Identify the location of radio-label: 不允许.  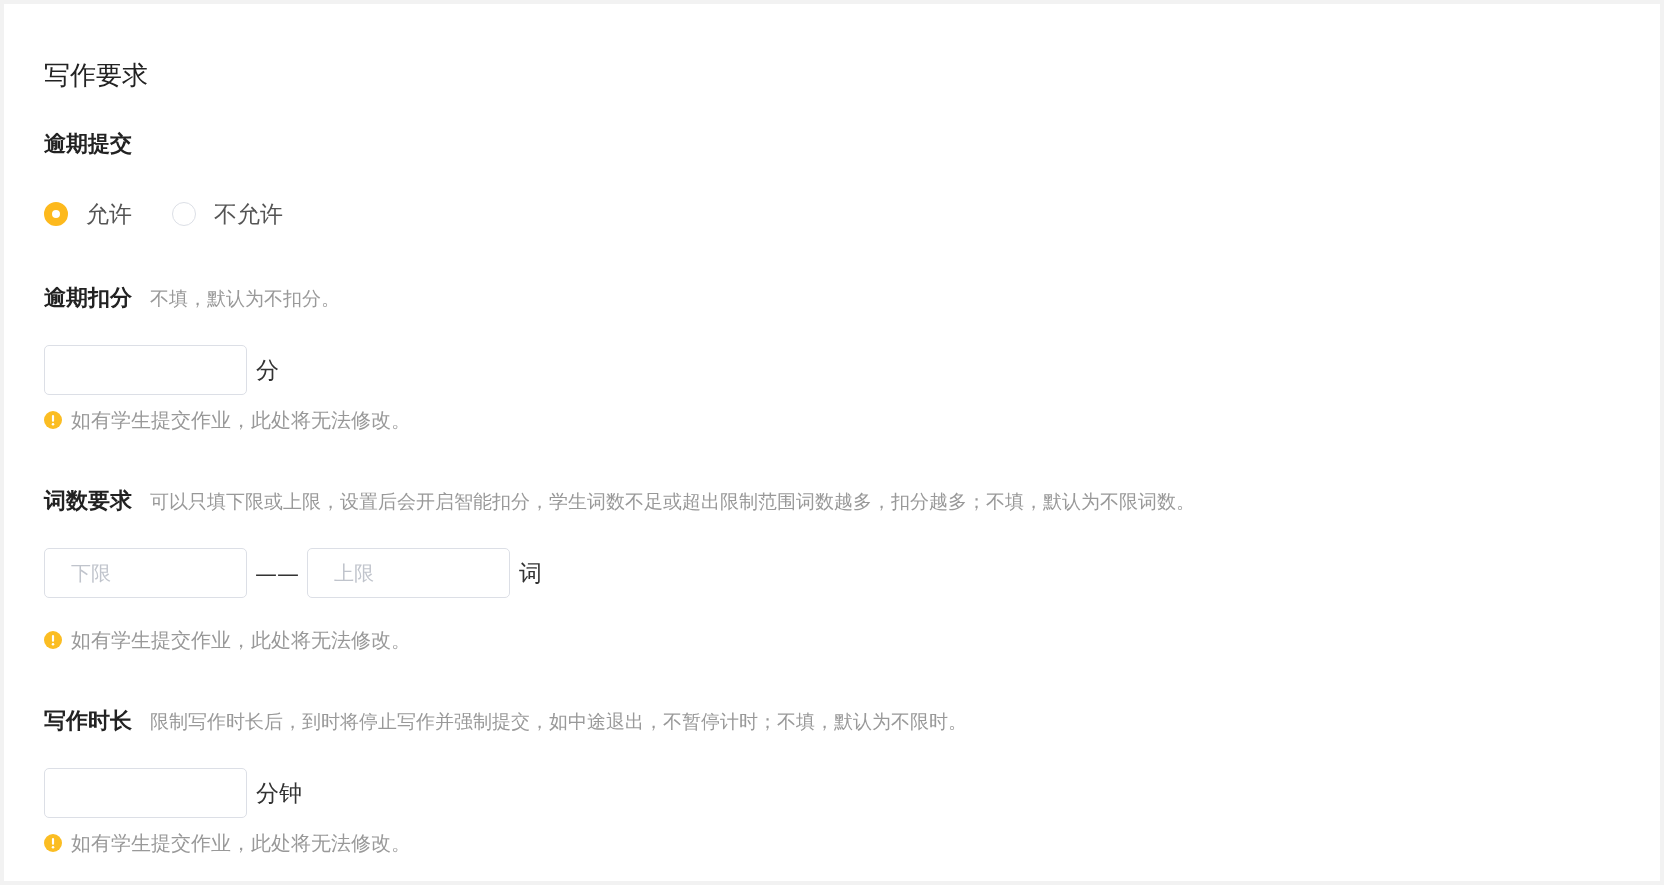
(248, 214).